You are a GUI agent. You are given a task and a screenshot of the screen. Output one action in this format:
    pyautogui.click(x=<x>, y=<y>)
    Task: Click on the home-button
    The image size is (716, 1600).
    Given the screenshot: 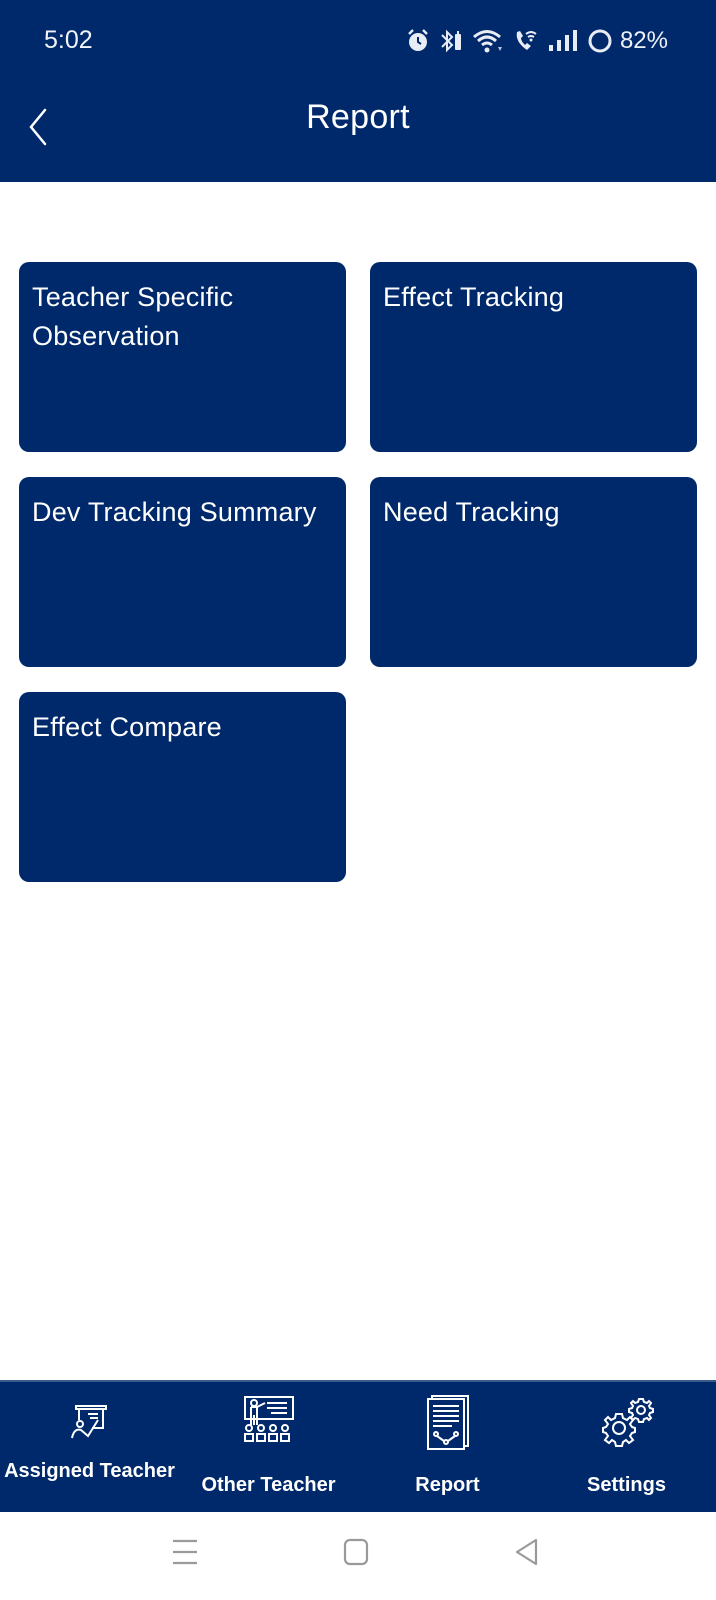 What is the action you would take?
    pyautogui.click(x=356, y=1554)
    